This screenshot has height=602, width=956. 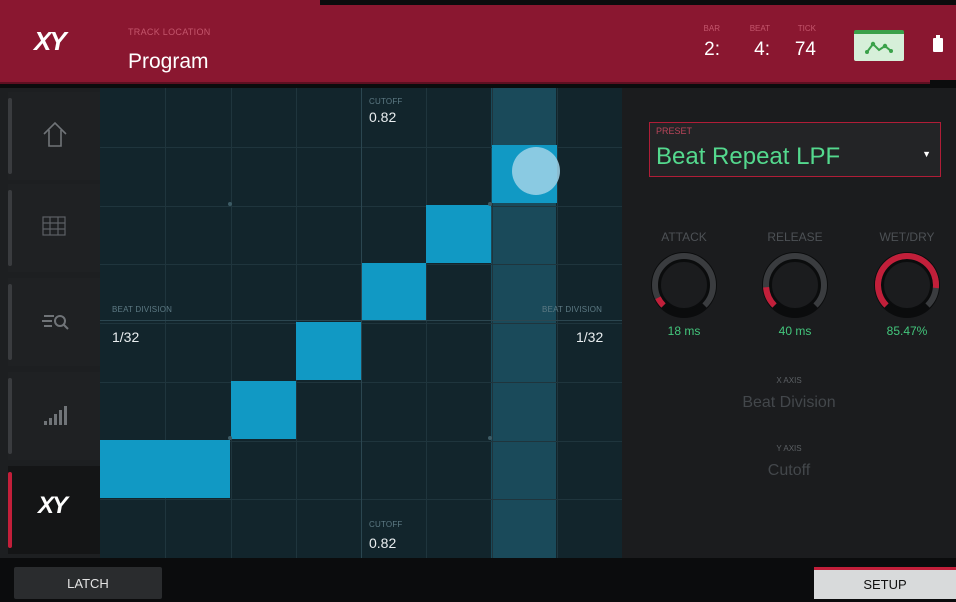 I want to click on beat-label: BEAT, so click(x=759, y=28).